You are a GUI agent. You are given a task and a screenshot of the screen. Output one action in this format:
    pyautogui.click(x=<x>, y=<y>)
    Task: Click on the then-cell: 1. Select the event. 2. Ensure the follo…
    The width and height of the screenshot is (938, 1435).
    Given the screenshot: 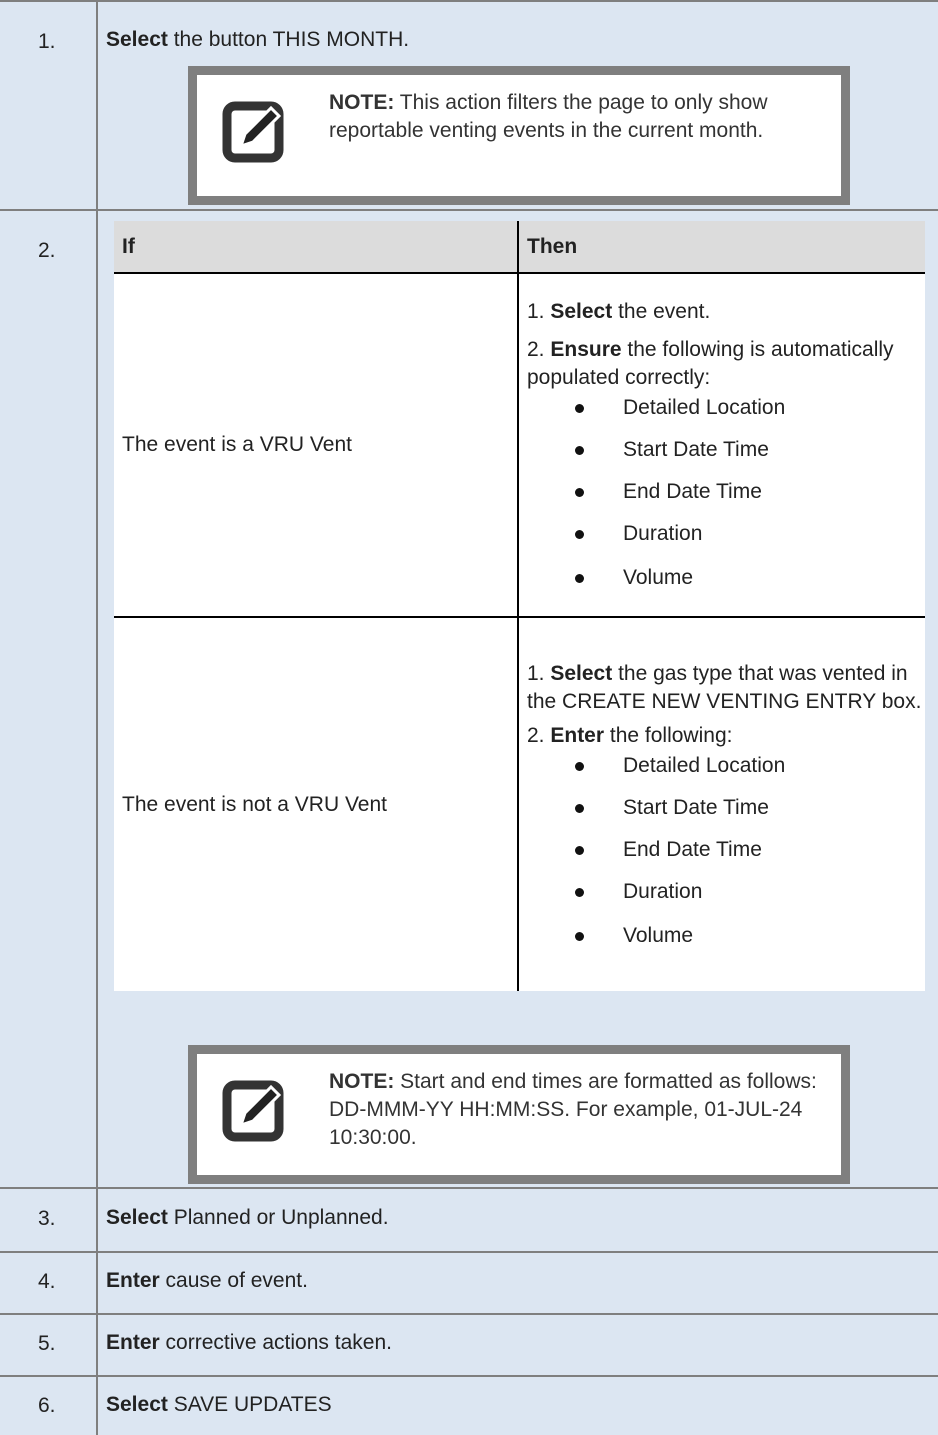 What is the action you would take?
    pyautogui.click(x=721, y=445)
    